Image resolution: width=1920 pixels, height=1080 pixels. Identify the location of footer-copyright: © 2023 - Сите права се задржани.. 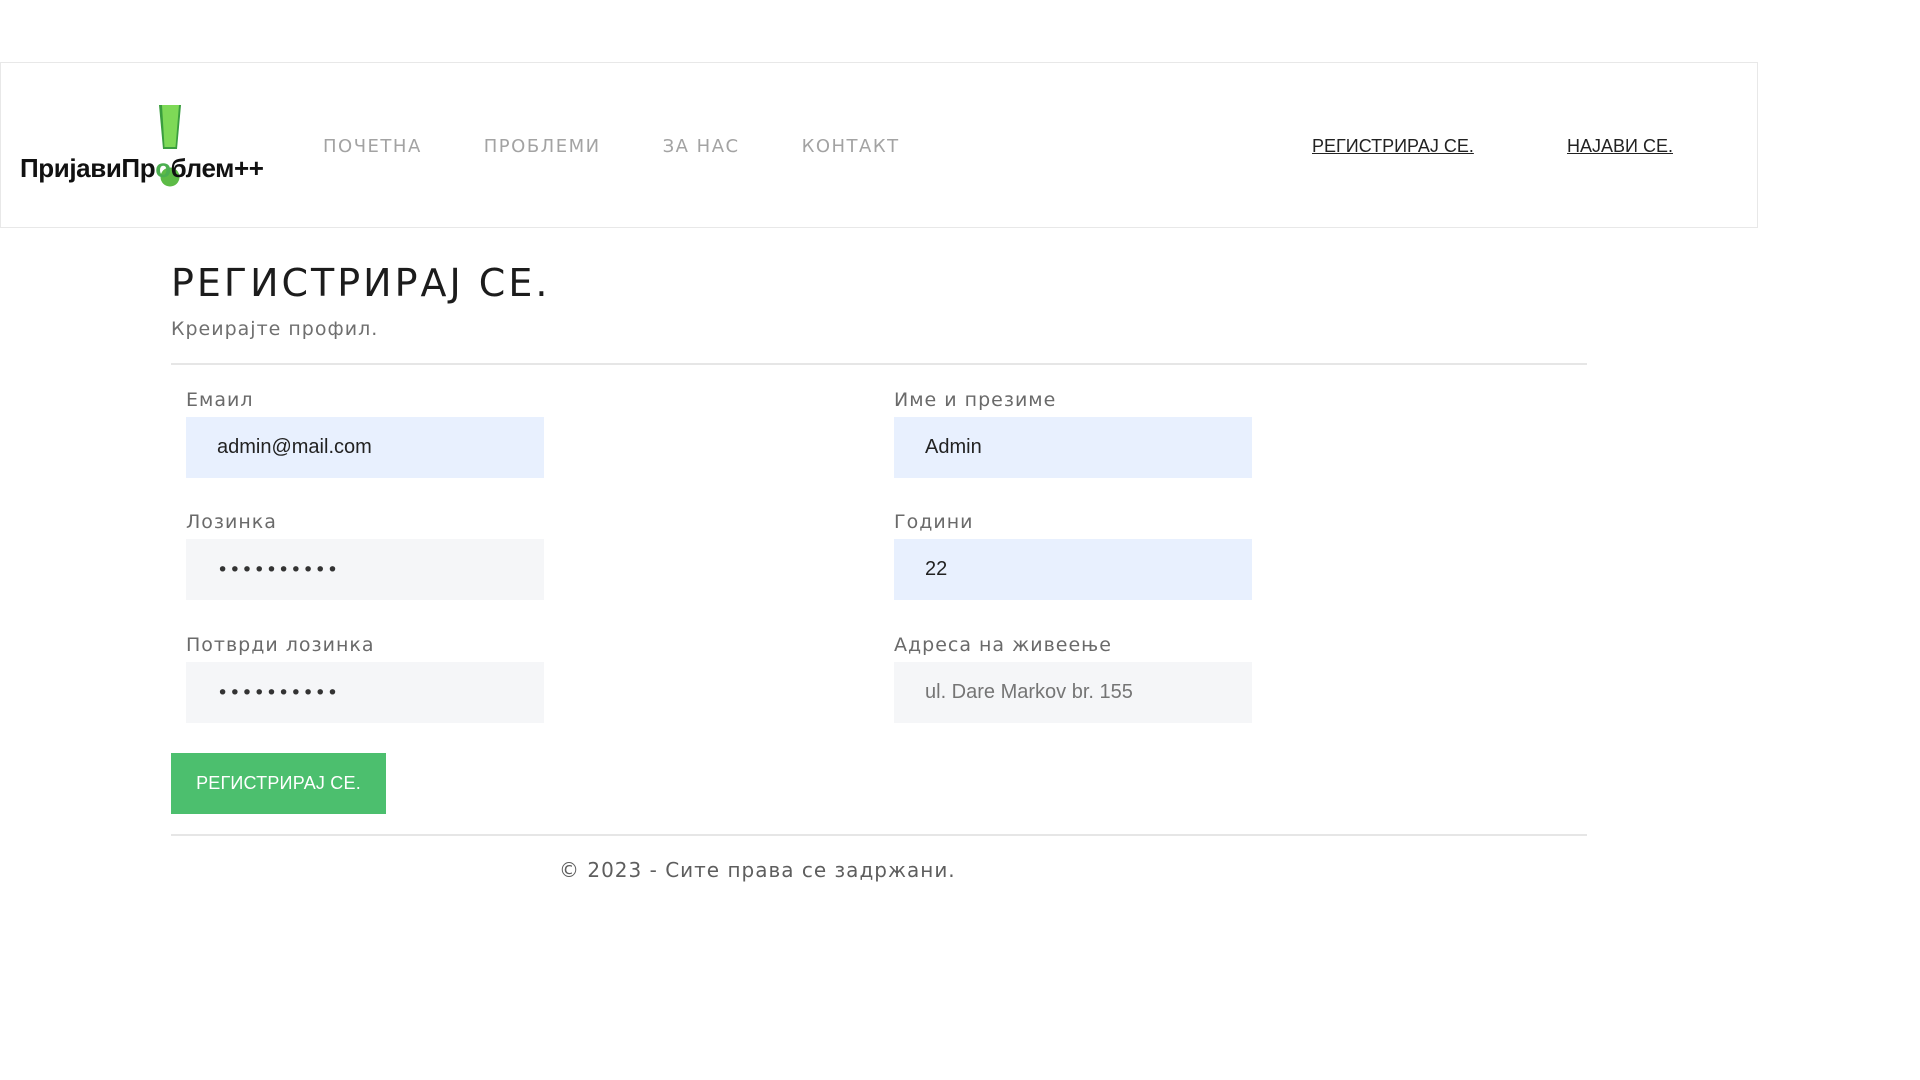
(757, 870).